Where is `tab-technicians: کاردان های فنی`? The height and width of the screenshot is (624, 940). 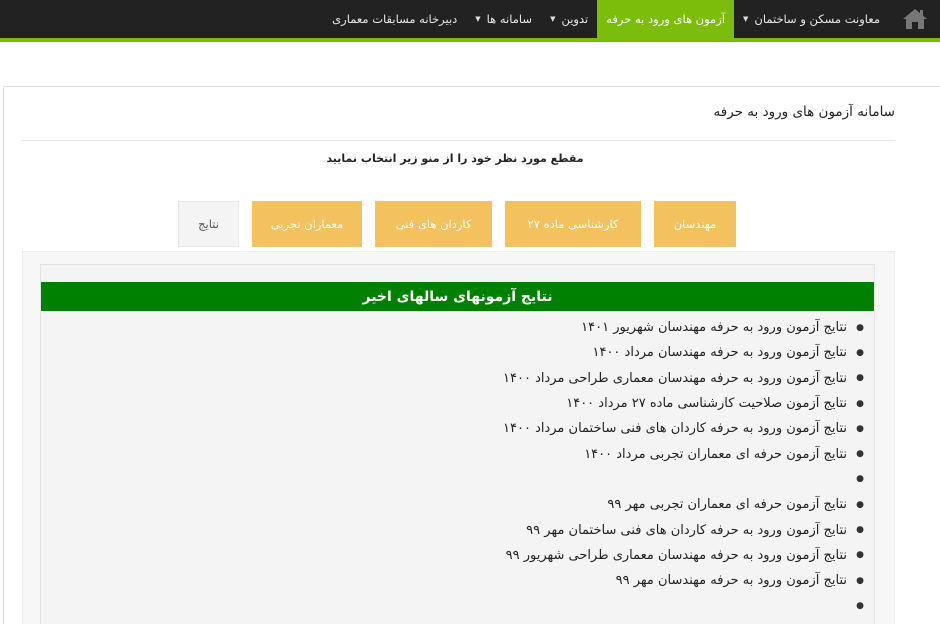
tab-technicians: کاردان های فنی is located at coordinates (433, 224).